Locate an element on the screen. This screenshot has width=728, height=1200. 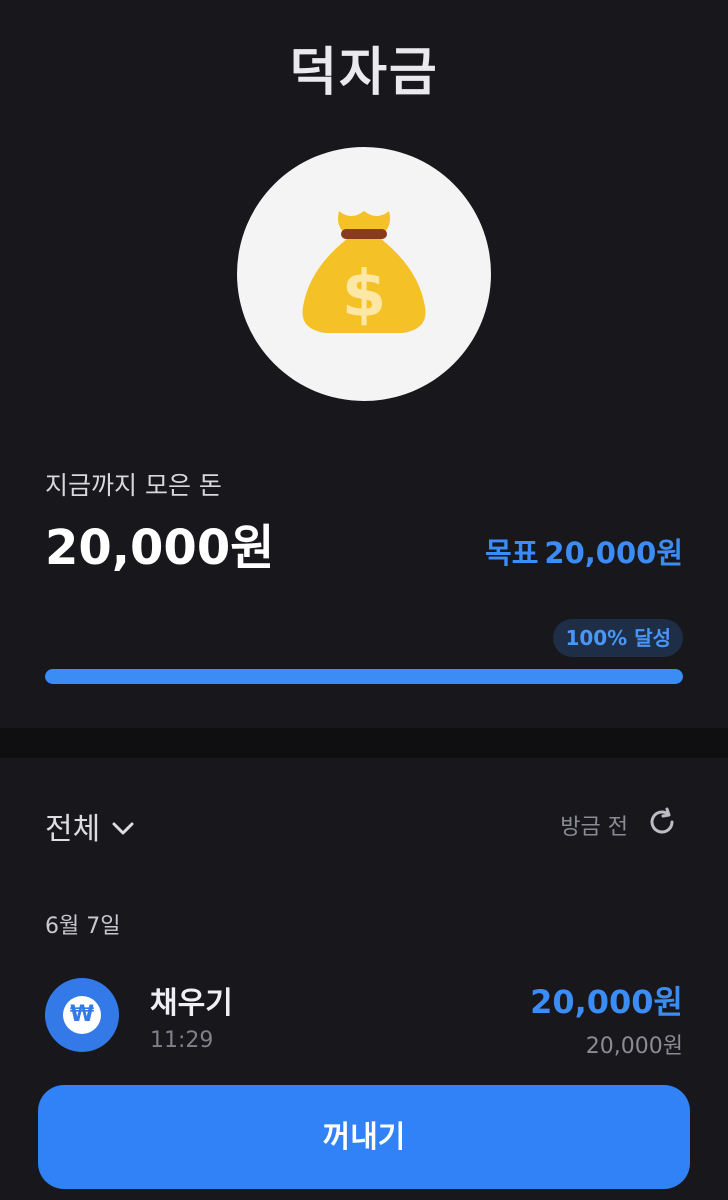
goal-amount: 목표 20,000원 is located at coordinates (584, 551).